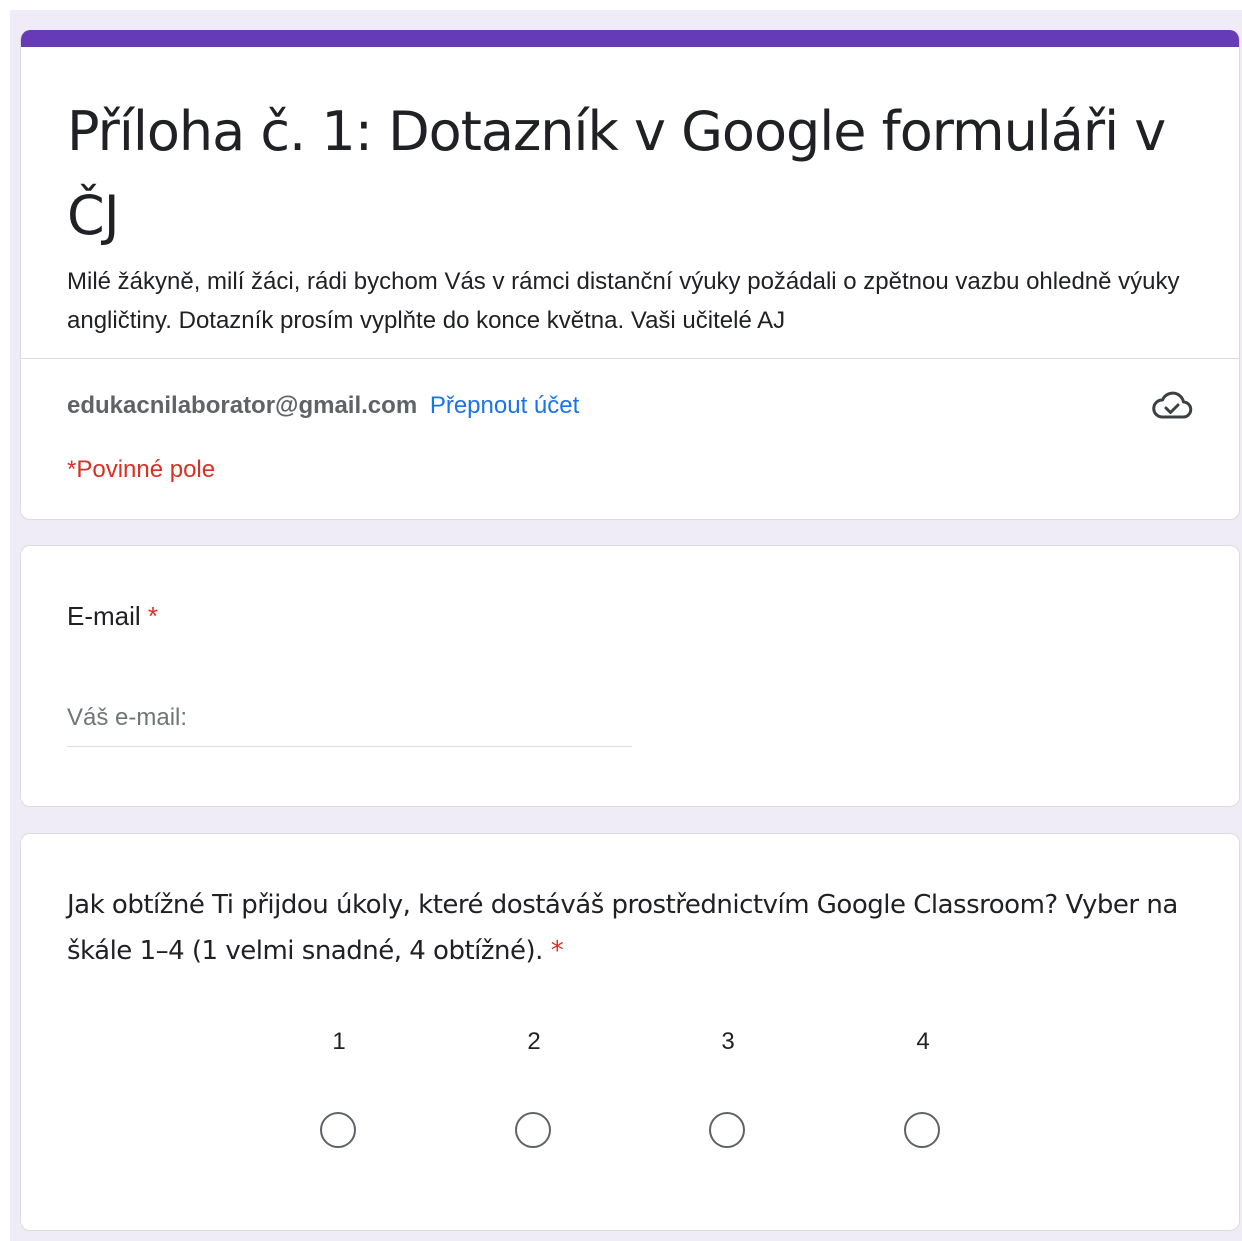 Image resolution: width=1242 pixels, height=1241 pixels. I want to click on scale-label-4: 4, so click(923, 1041).